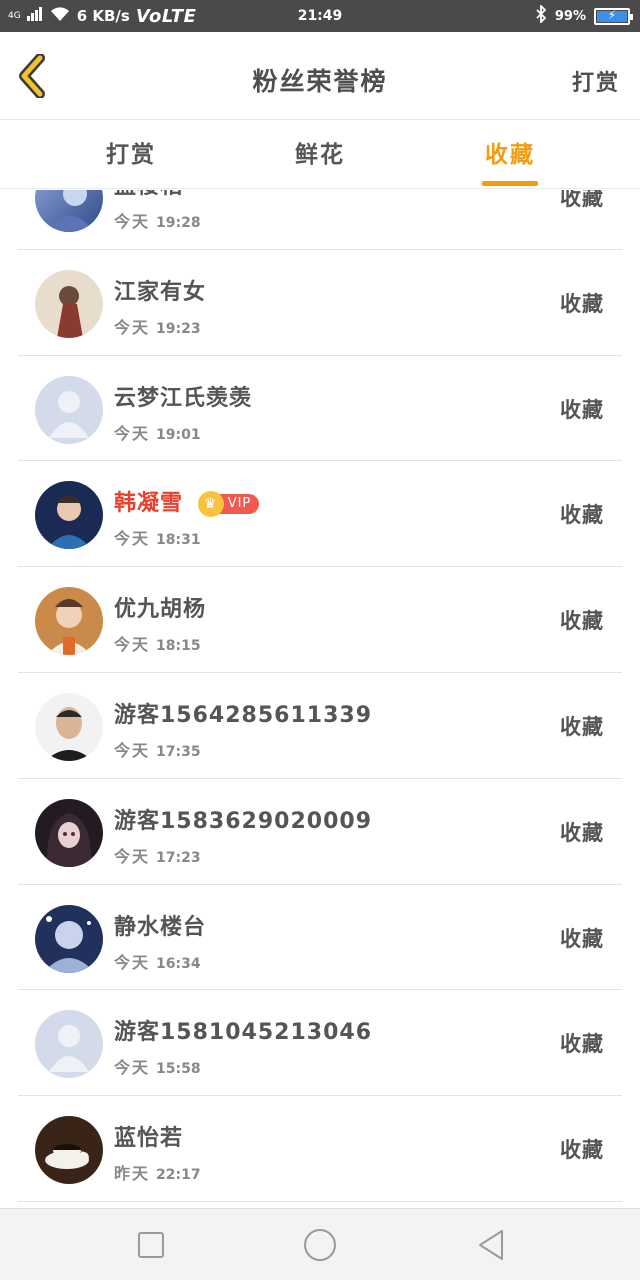 Image resolution: width=640 pixels, height=1280 pixels. Describe the element at coordinates (160, 610) in the screenshot. I see `user-name: 优九胡杨` at that location.